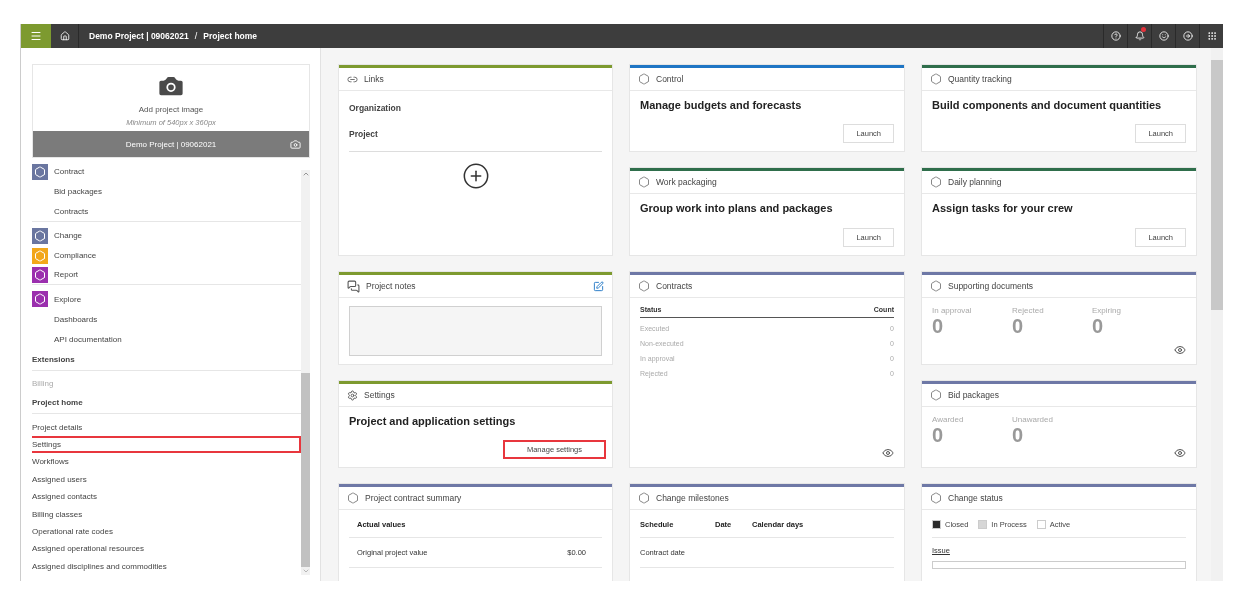  I want to click on menu-button, so click(36, 36).